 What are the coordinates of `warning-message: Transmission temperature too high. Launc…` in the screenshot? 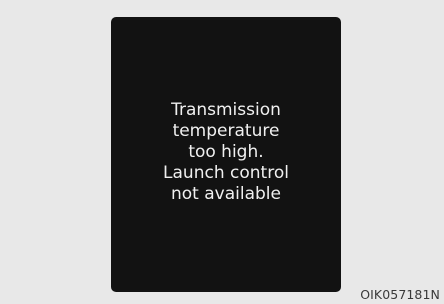 It's located at (226, 152).